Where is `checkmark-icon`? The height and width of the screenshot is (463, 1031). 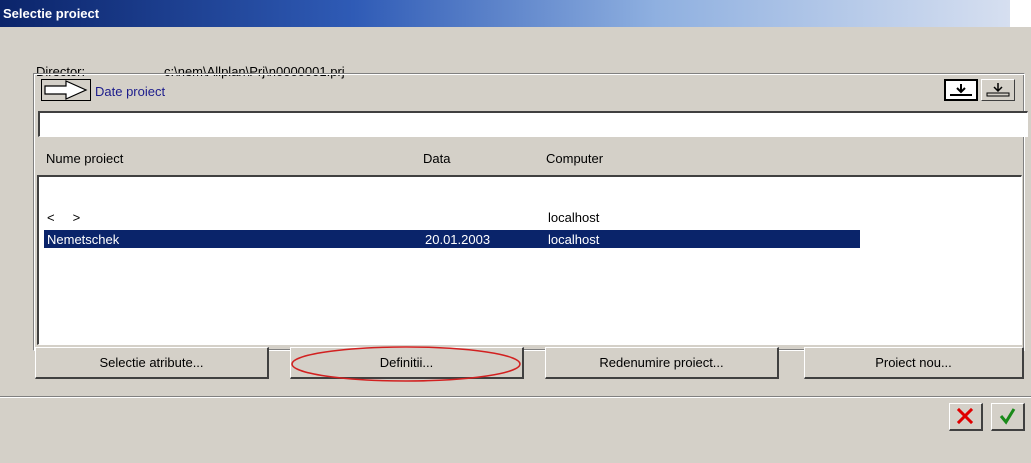
checkmark-icon is located at coordinates (1007, 416).